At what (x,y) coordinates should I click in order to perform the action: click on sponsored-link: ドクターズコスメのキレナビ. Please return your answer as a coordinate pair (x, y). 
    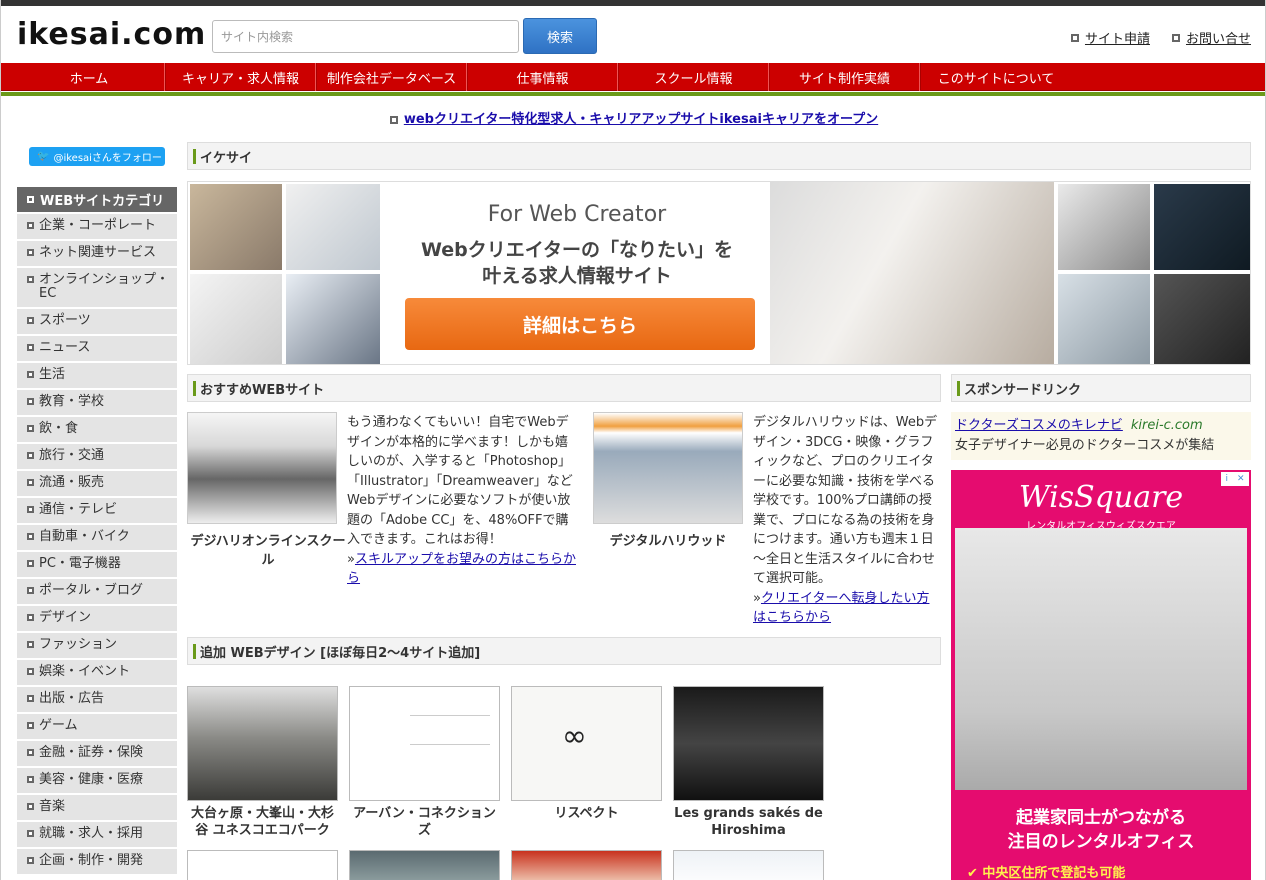
    Looking at the image, I should click on (1039, 425).